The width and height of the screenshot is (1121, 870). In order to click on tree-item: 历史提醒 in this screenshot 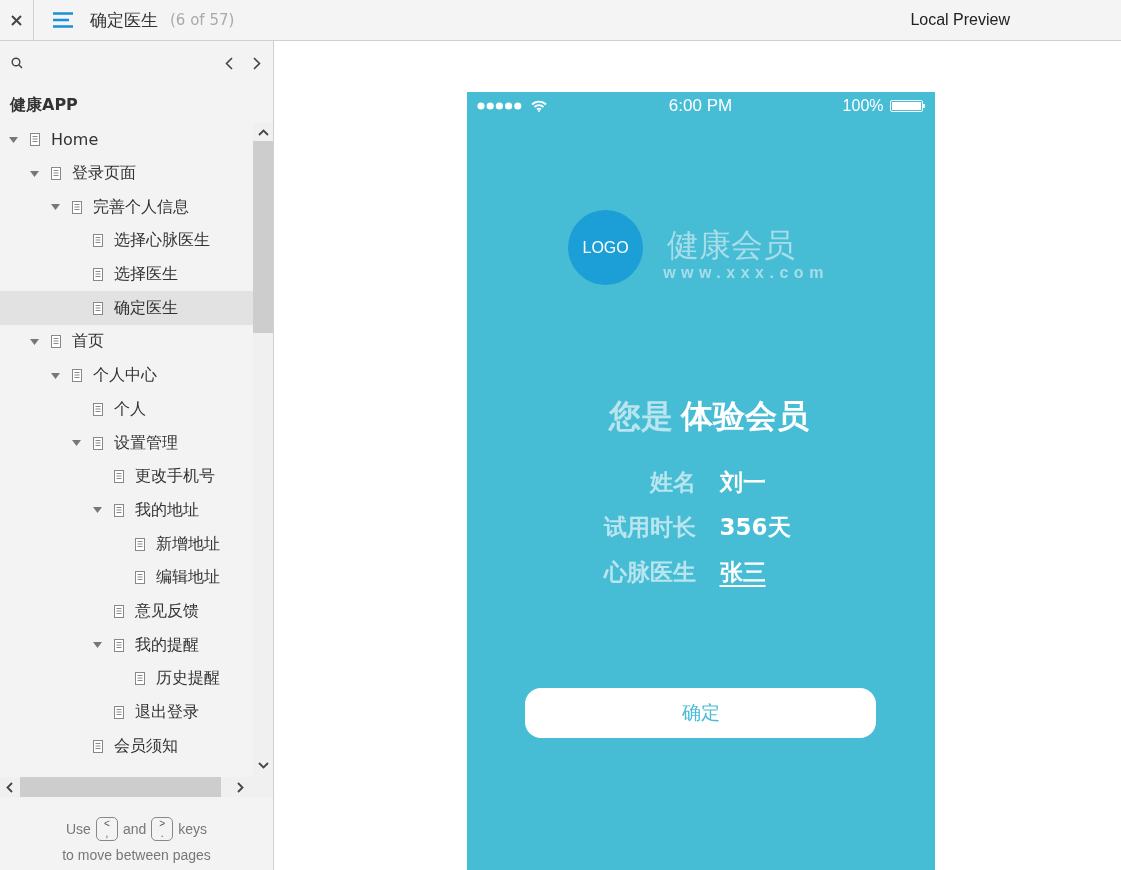, I will do `click(126, 679)`.